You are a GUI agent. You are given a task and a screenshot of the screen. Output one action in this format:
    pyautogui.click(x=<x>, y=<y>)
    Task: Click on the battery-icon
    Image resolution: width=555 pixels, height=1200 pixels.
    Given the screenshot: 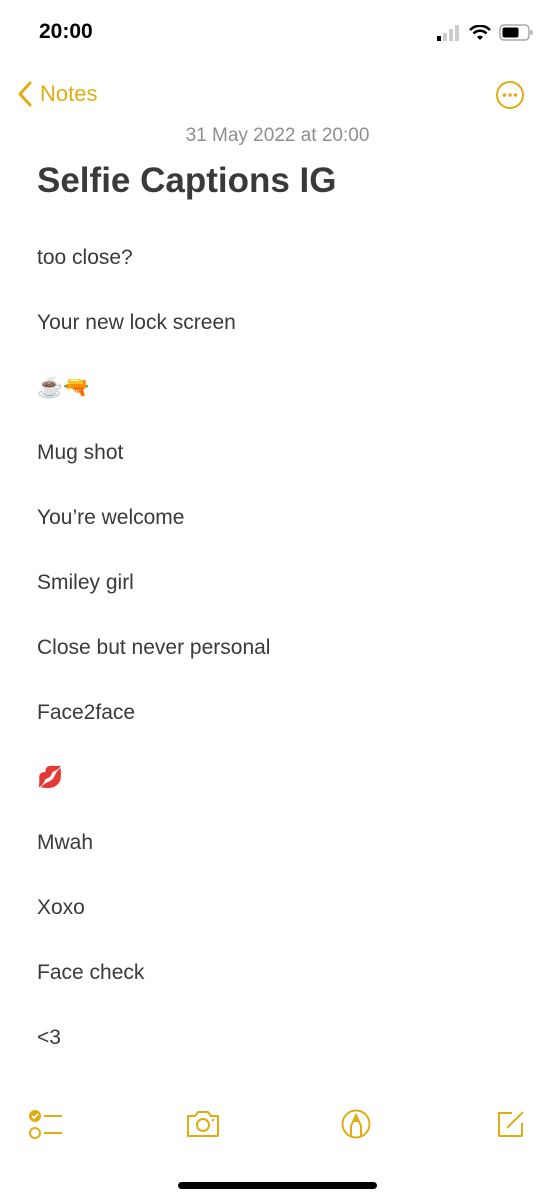 What is the action you would take?
    pyautogui.click(x=516, y=32)
    